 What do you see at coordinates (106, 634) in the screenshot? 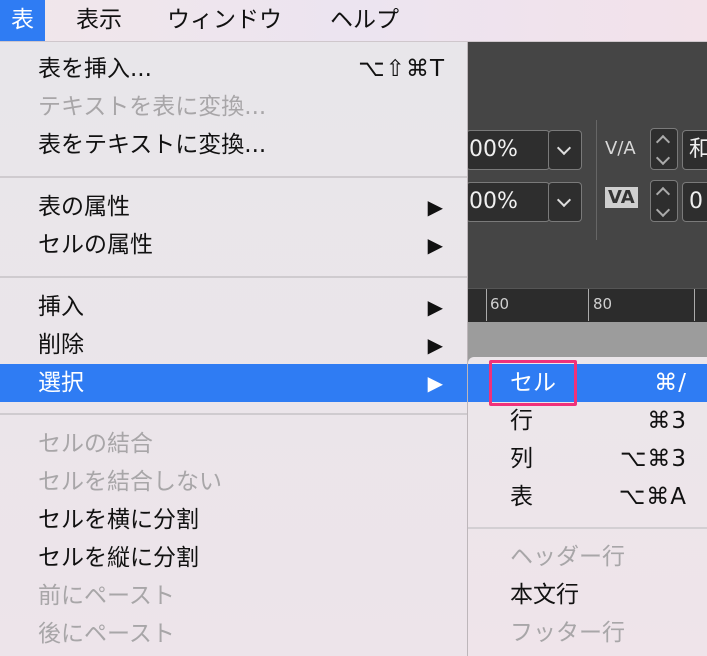
I see `menu-item-label: 後にペースト` at bounding box center [106, 634].